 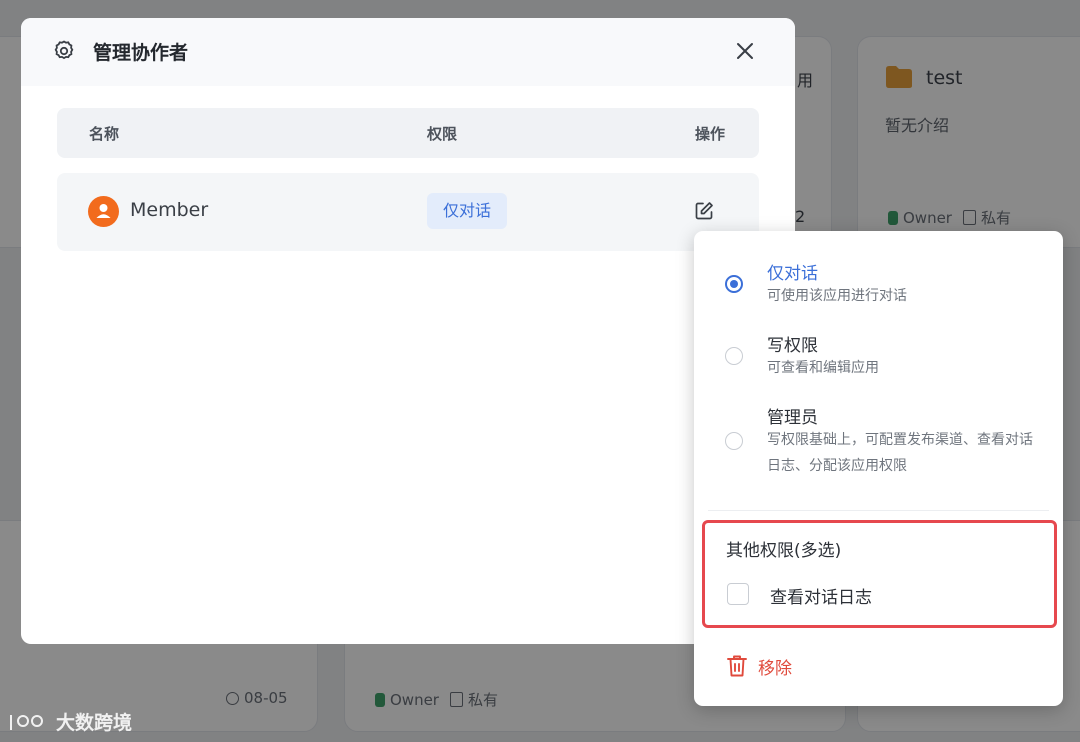 What do you see at coordinates (784, 551) in the screenshot?
I see `other-permissions-title: 其他权限(多选)` at bounding box center [784, 551].